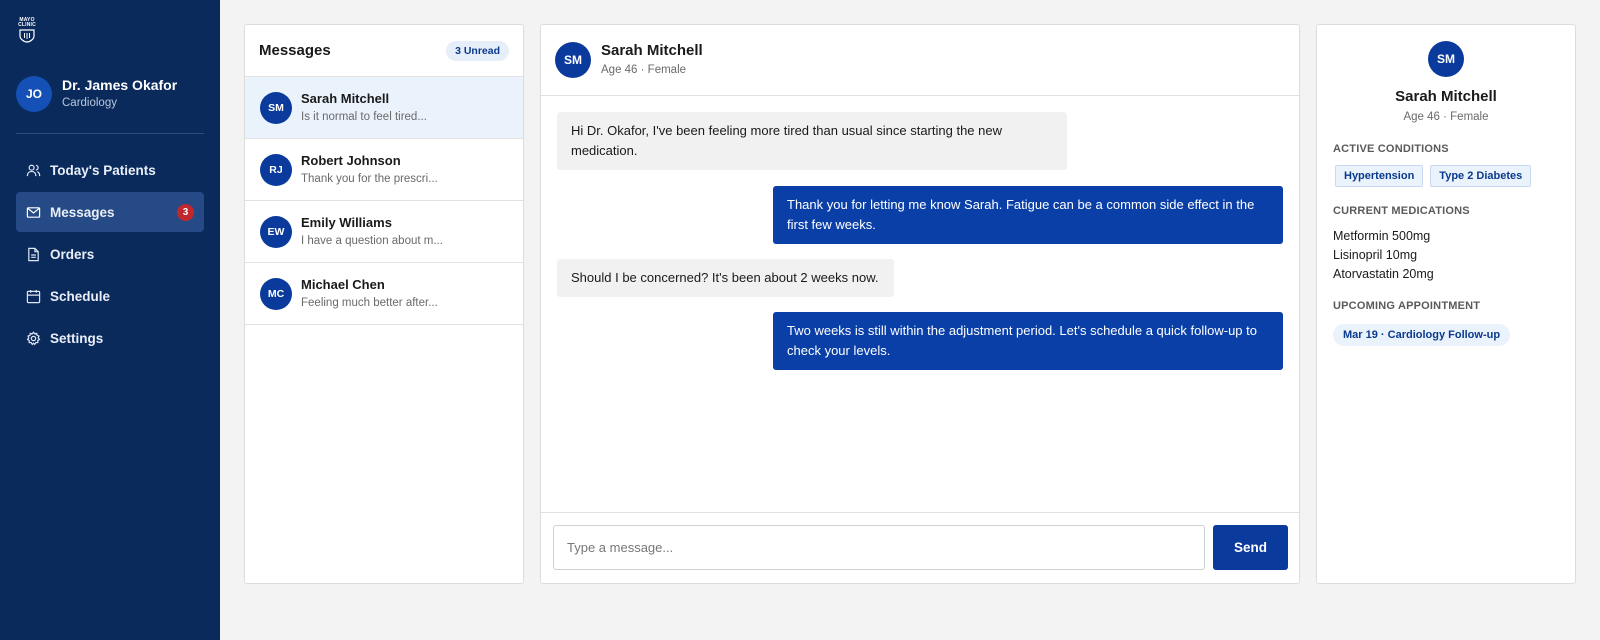 The width and height of the screenshot is (1600, 640). I want to click on message-composer: Send, so click(920, 547).